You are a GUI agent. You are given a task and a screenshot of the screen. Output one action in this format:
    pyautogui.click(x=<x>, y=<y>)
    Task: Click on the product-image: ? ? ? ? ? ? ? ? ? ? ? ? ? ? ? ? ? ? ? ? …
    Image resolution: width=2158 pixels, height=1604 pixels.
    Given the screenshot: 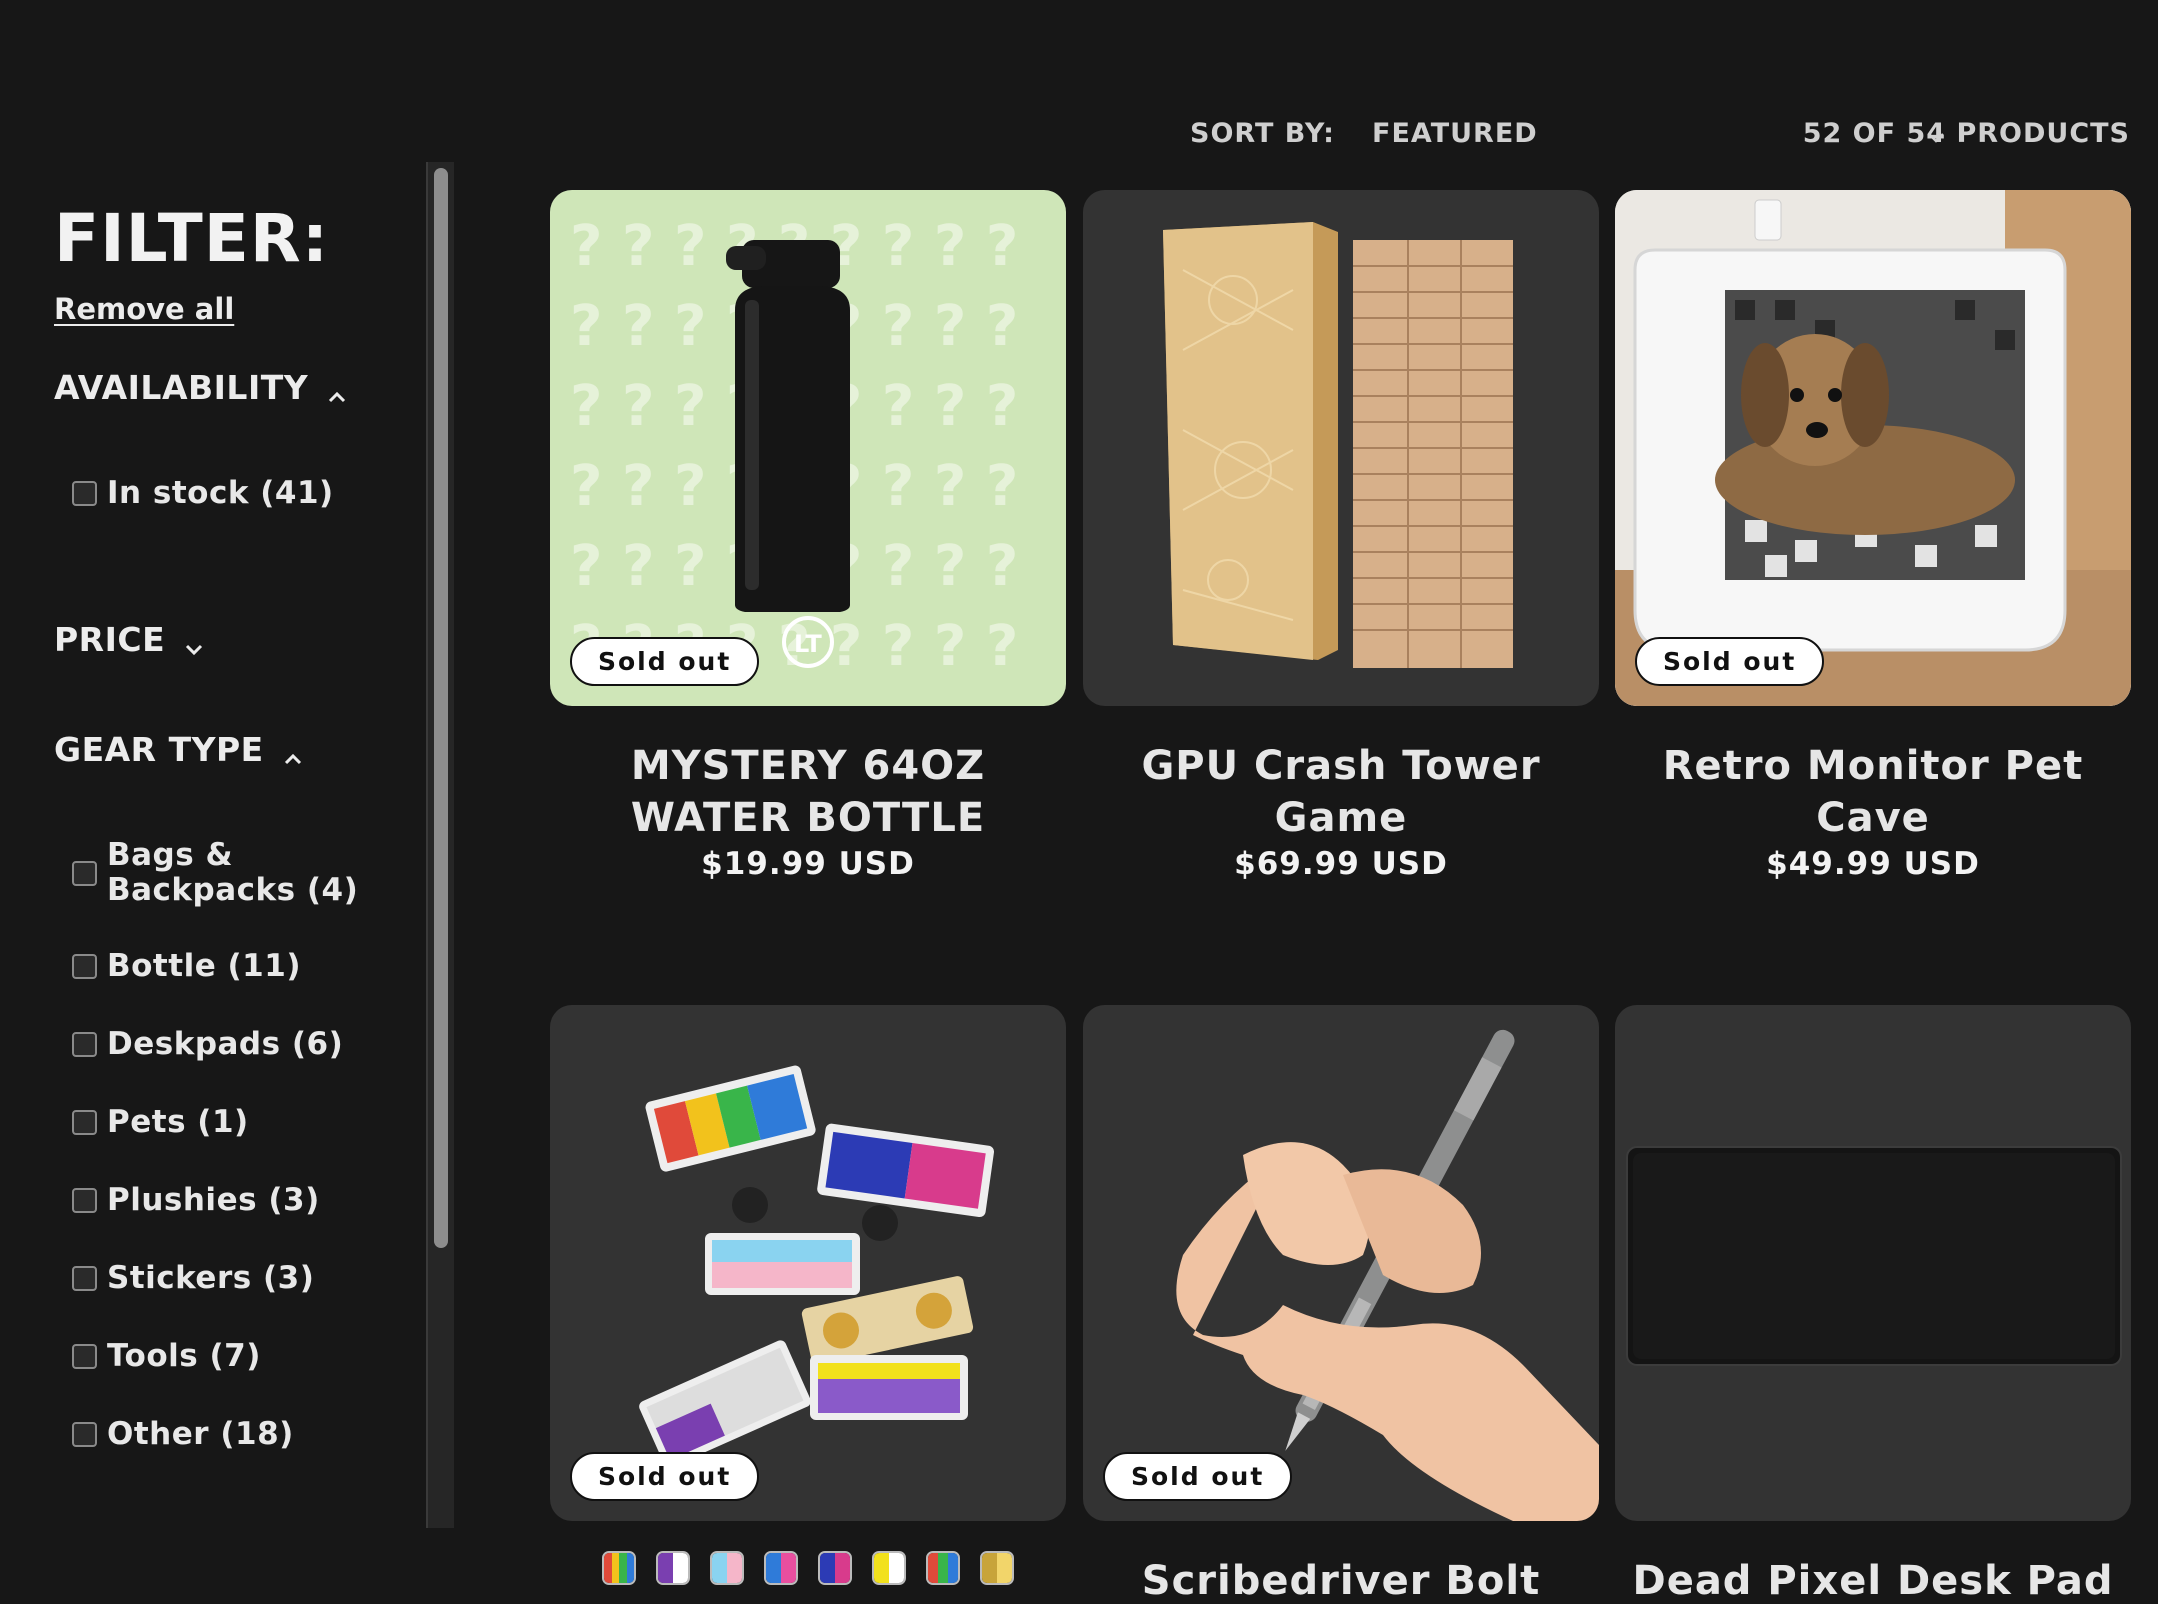 What is the action you would take?
    pyautogui.click(x=808, y=448)
    